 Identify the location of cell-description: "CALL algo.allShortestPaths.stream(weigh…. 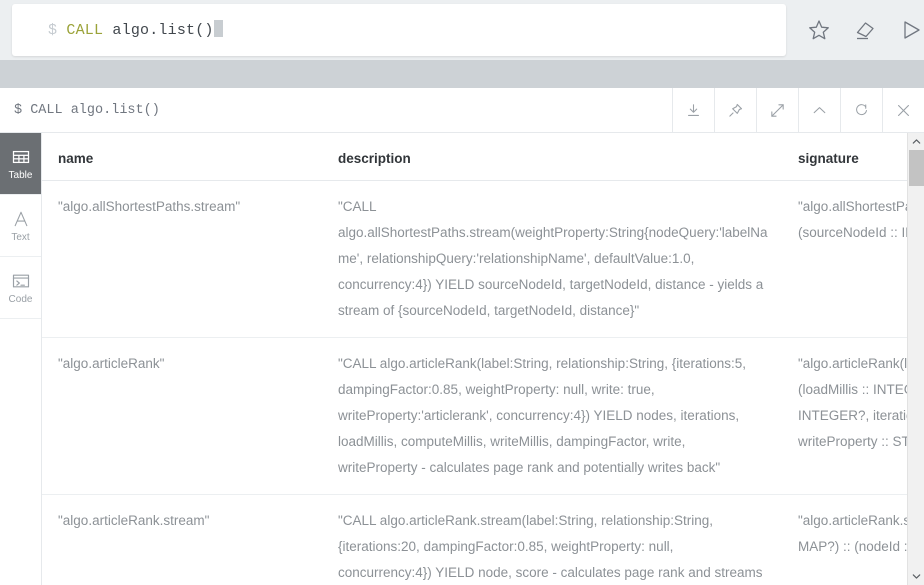
(552, 259).